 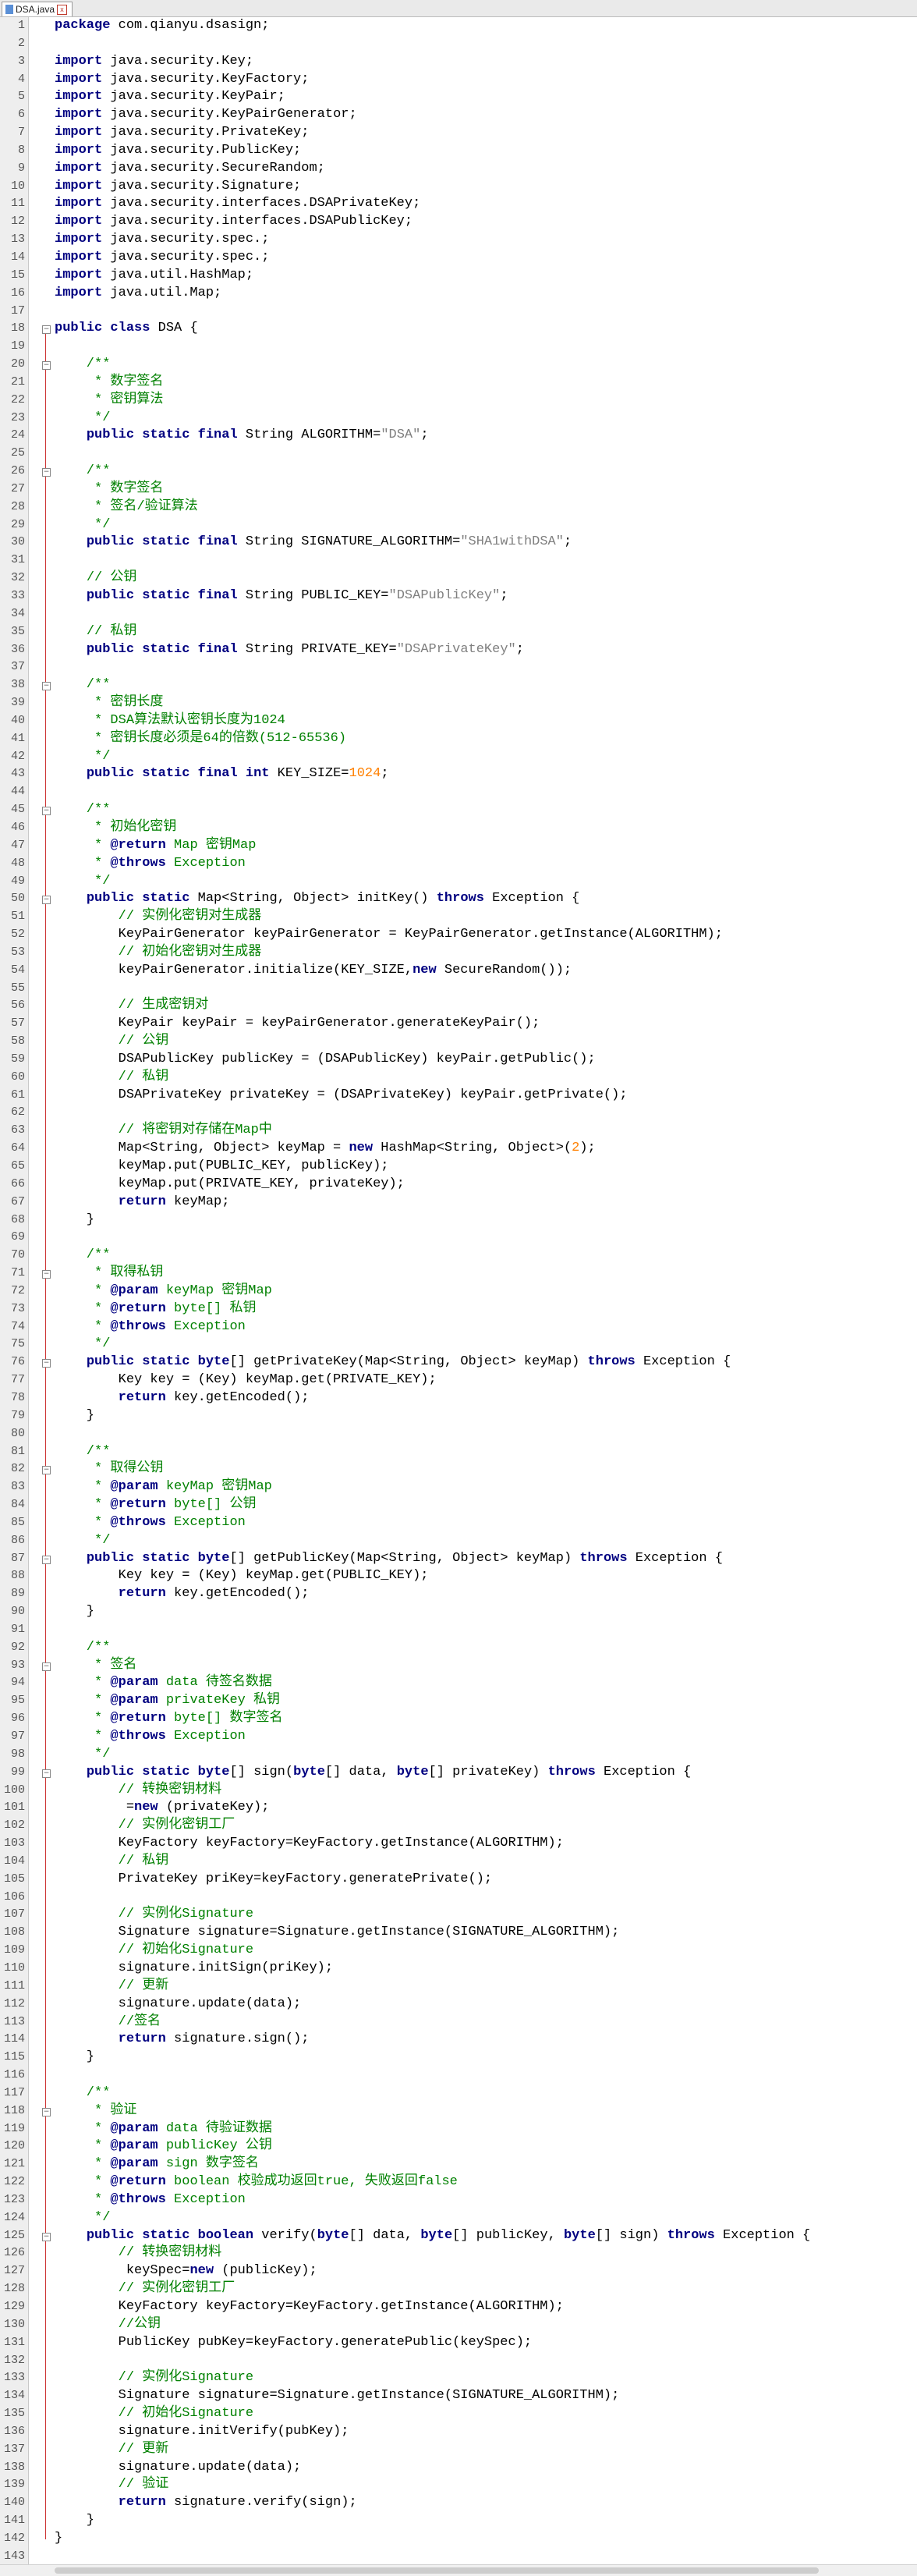 I want to click on code-line: 83 * @param keyMap 密钥Map, so click(x=458, y=1487).